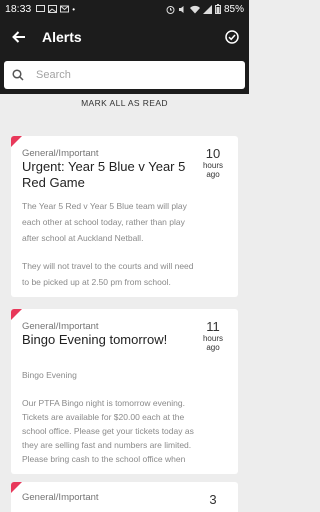 The height and width of the screenshot is (512, 320). What do you see at coordinates (53, 9) in the screenshot?
I see `image-icon` at bounding box center [53, 9].